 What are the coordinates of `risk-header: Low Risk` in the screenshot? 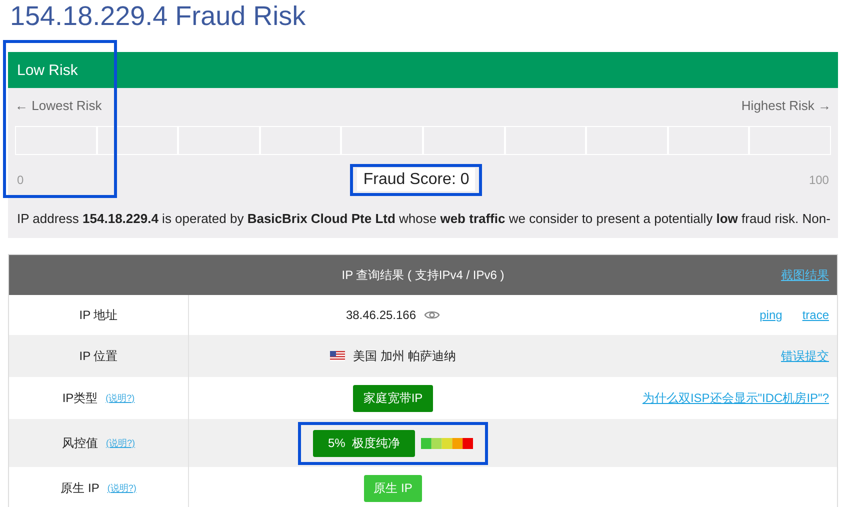 It's located at (423, 70).